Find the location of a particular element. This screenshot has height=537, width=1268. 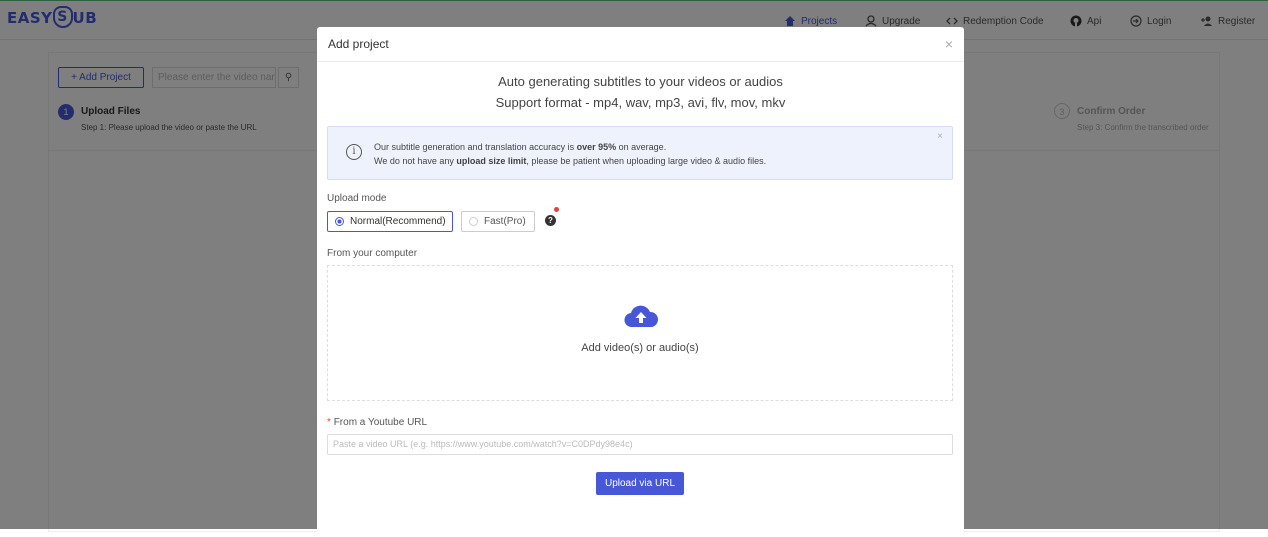

info-accuracy-value: over 95% is located at coordinates (596, 147).